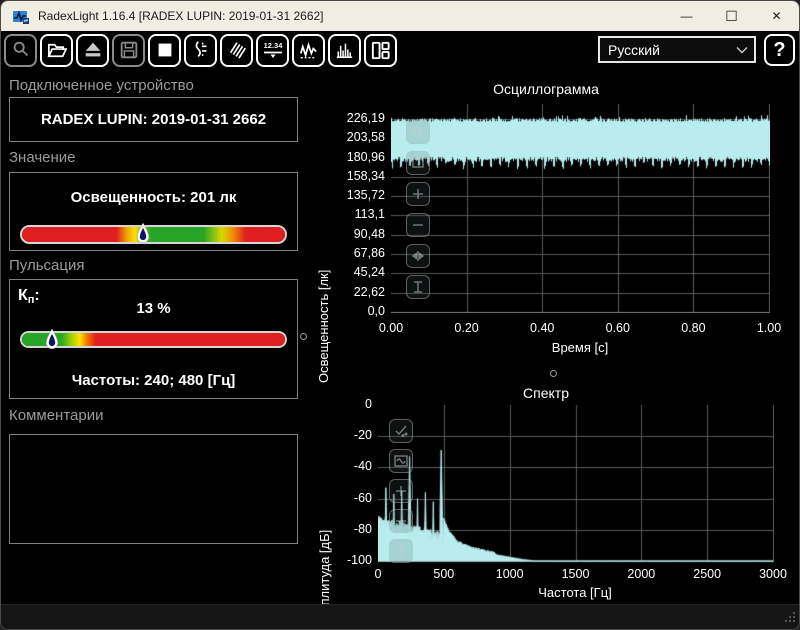 The image size is (800, 630). Describe the element at coordinates (707, 574) in the screenshot. I see `axis-tick-label: 2500` at that location.